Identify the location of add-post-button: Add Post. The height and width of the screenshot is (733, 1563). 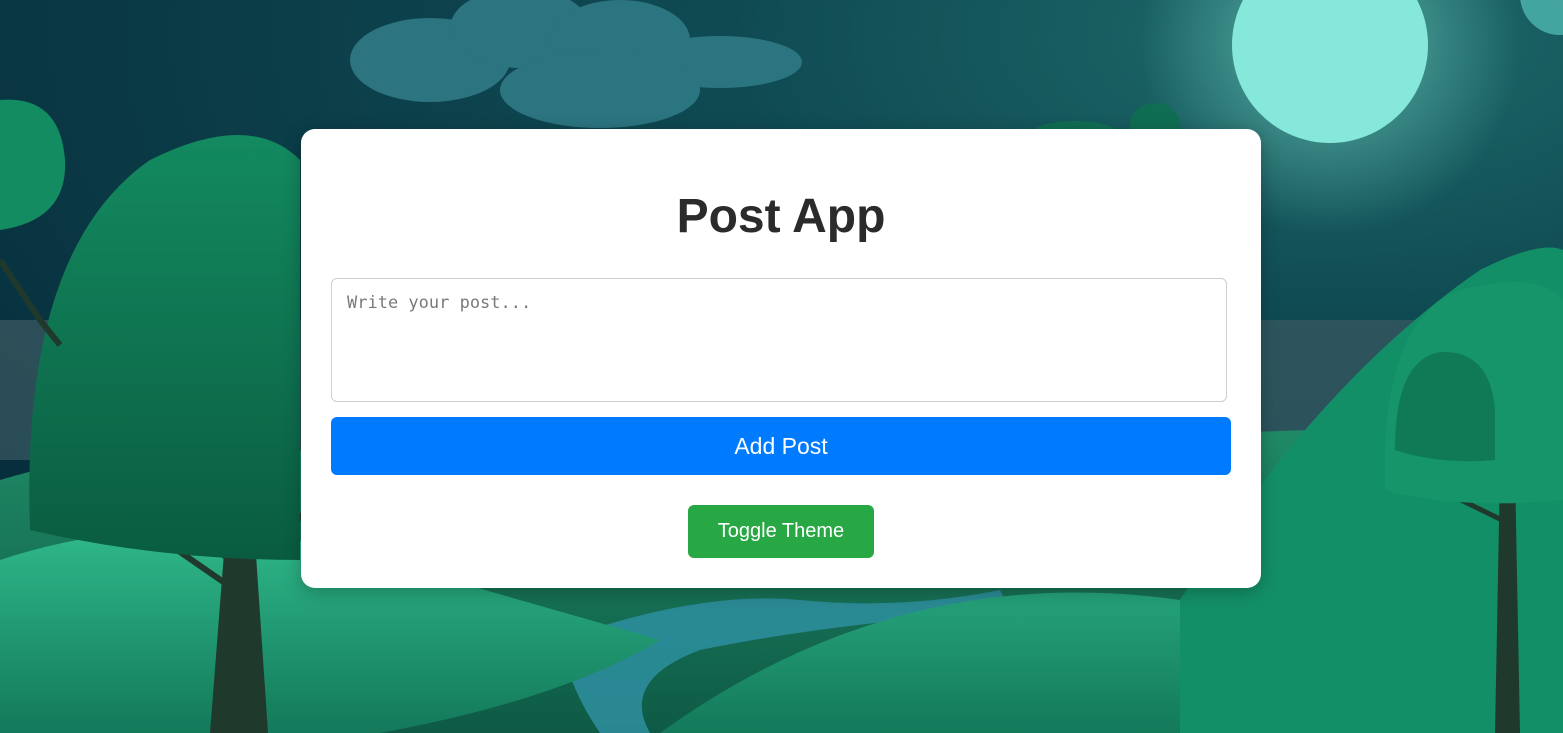
(781, 446).